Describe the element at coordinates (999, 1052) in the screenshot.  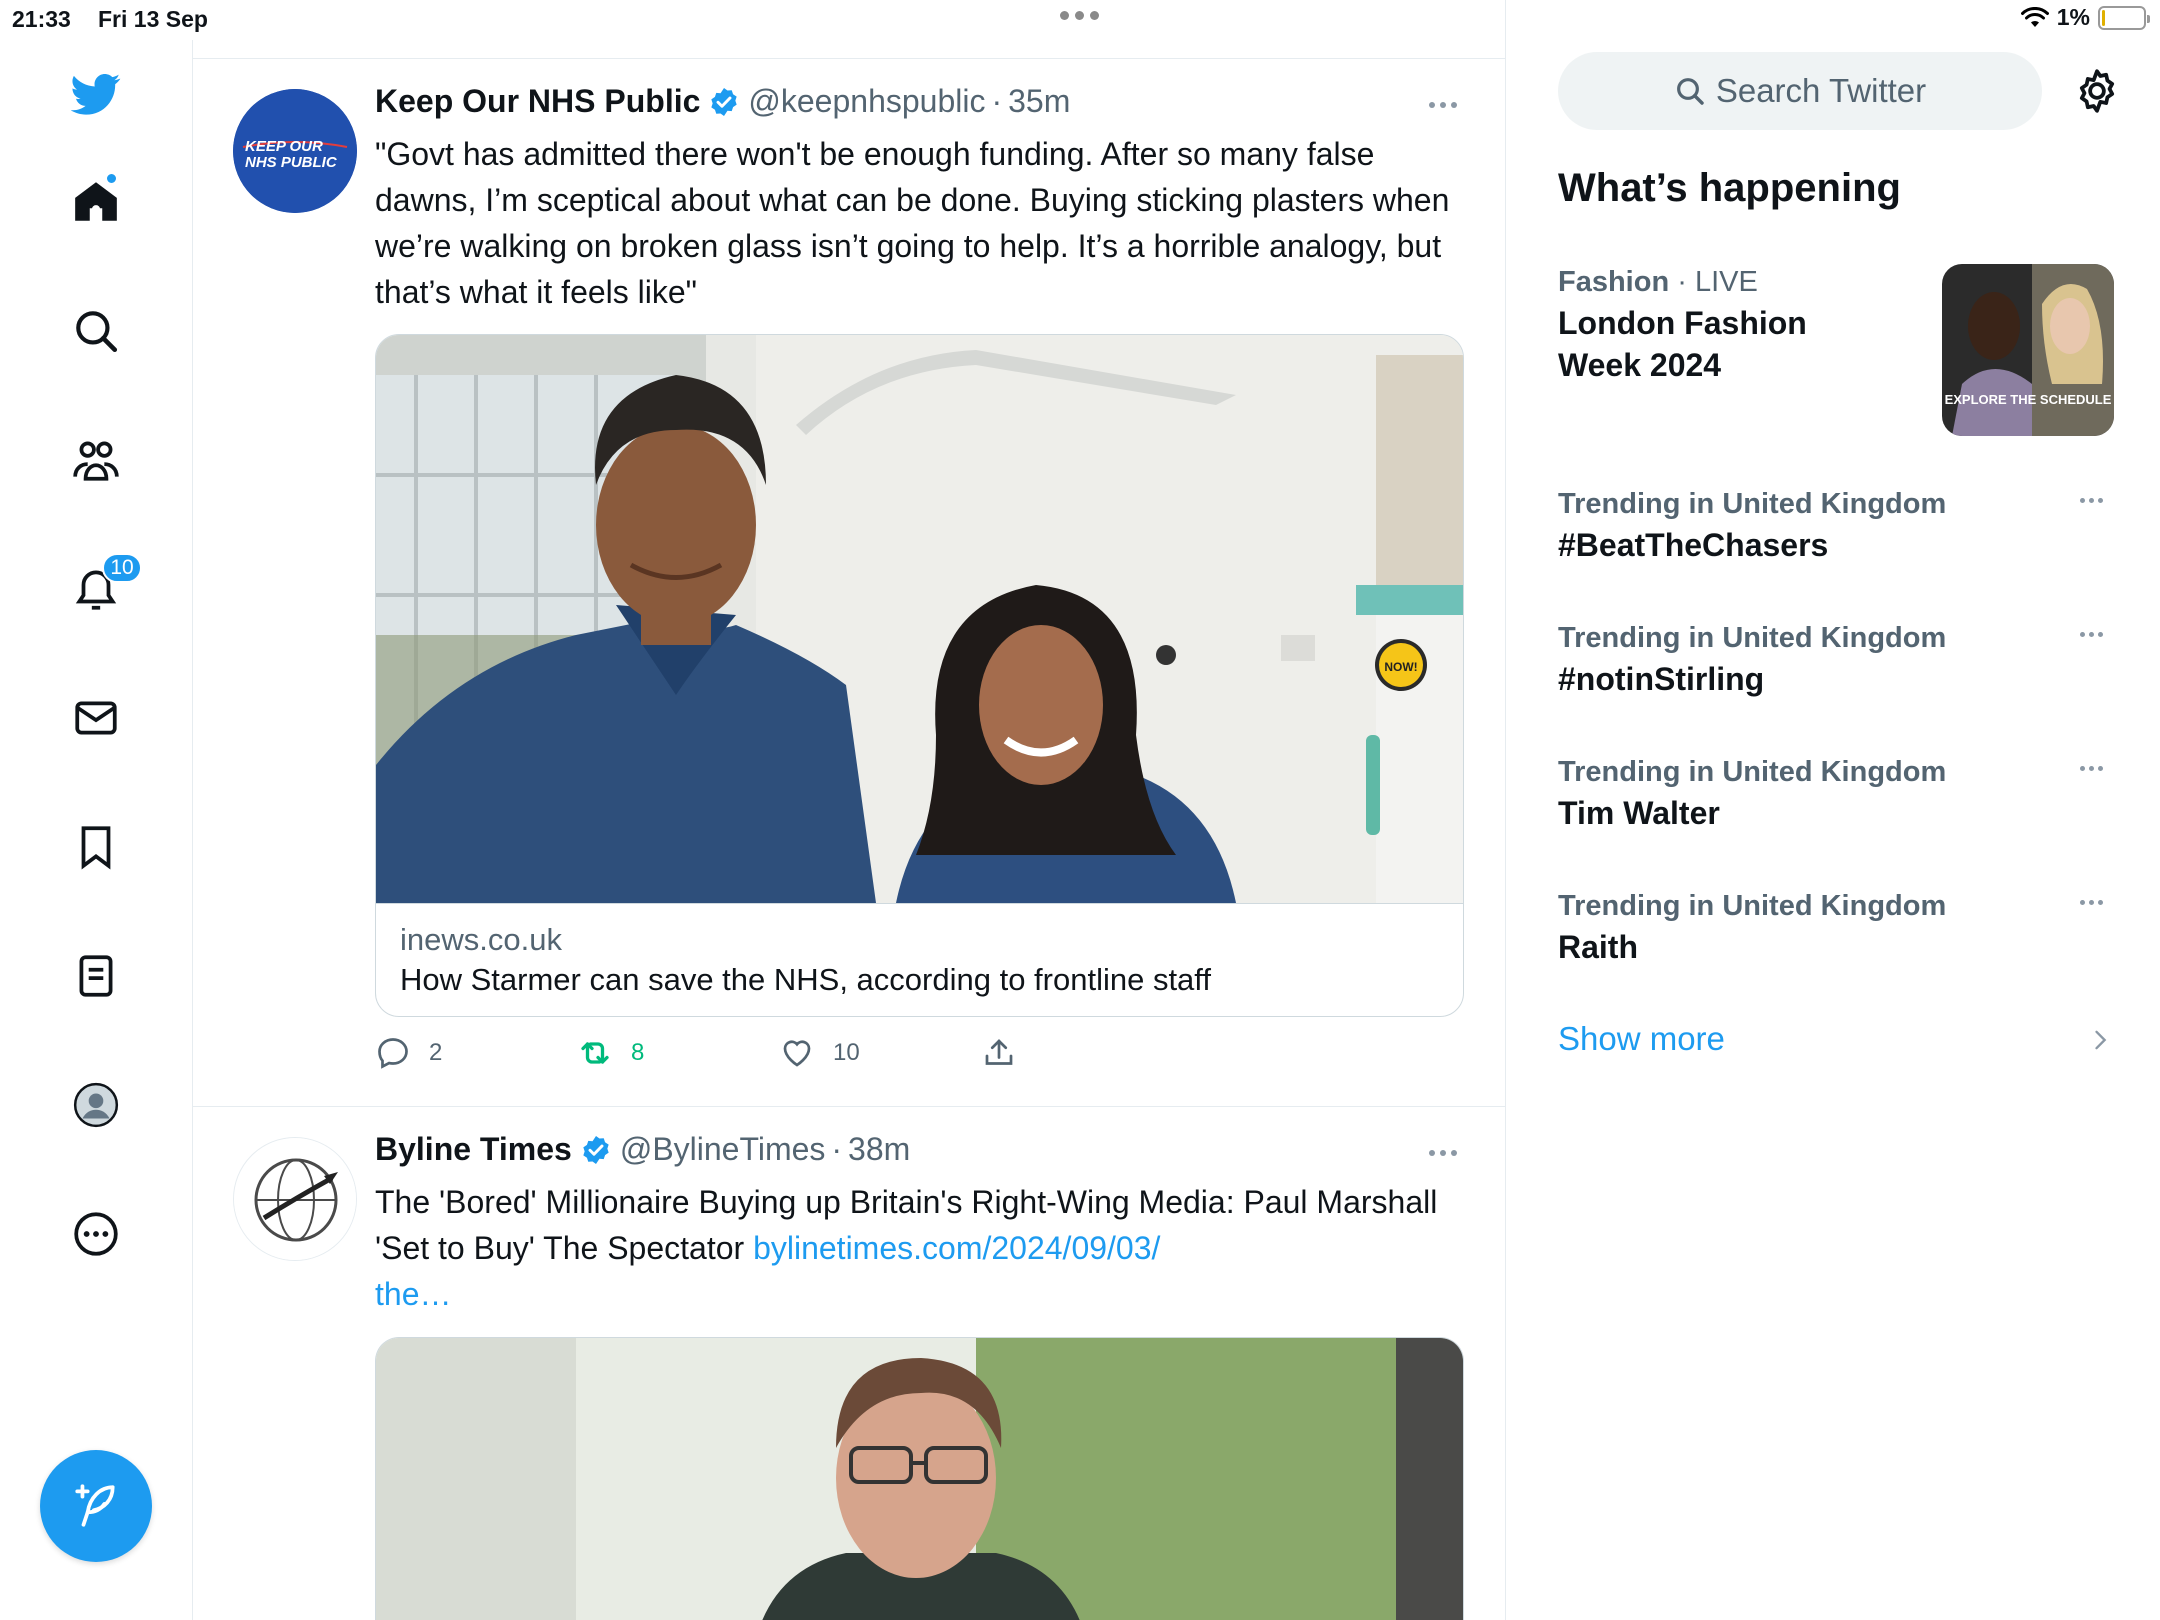
I see `share-icon` at that location.